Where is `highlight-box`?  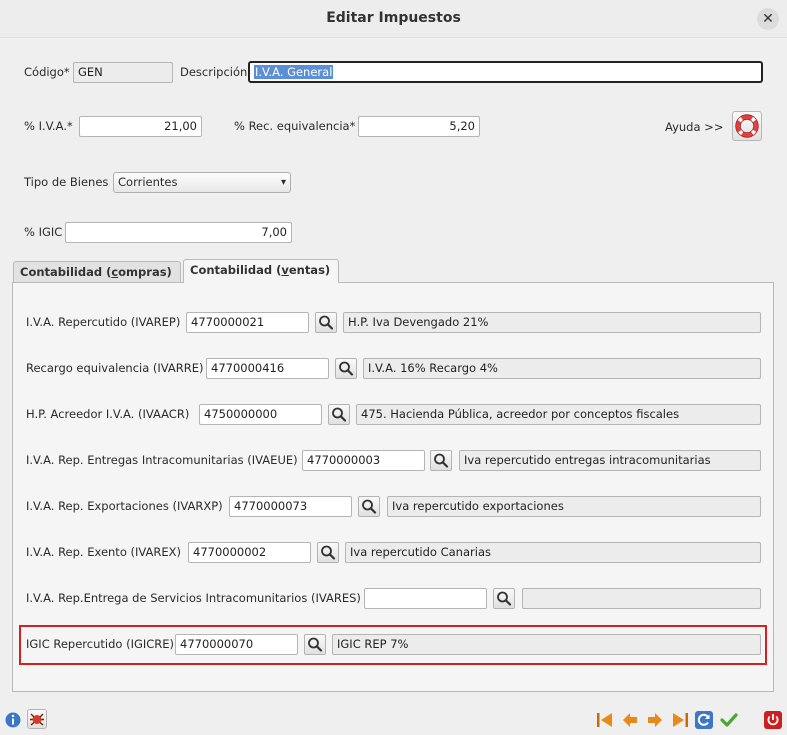 highlight-box is located at coordinates (393, 645).